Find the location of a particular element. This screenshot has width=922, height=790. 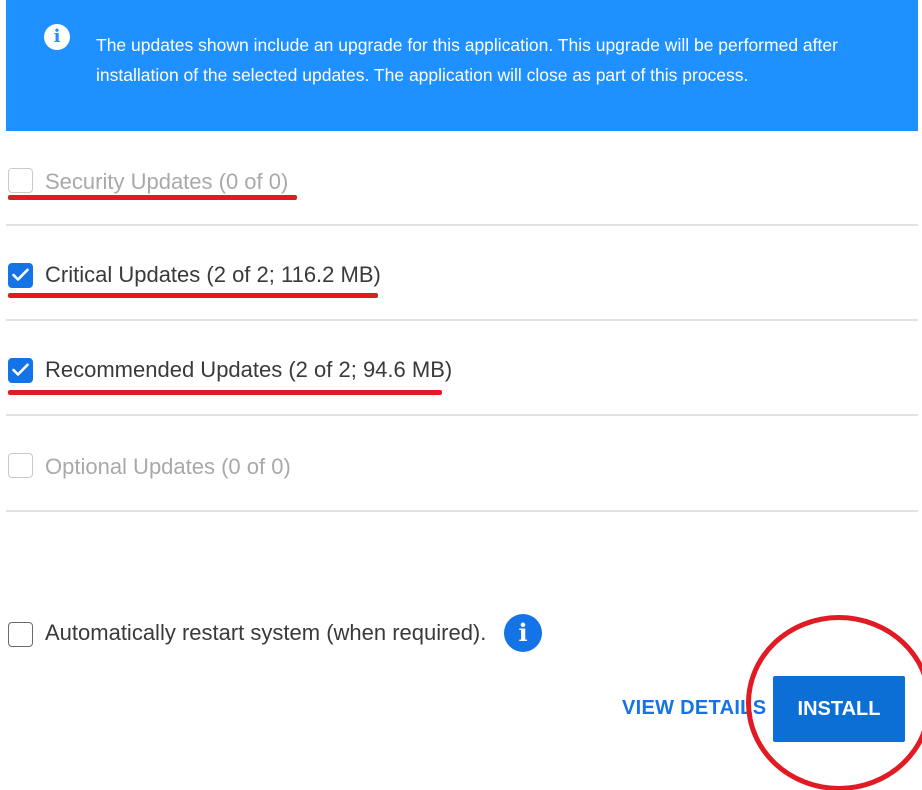

optional-updates-checkbox is located at coordinates (20, 465).